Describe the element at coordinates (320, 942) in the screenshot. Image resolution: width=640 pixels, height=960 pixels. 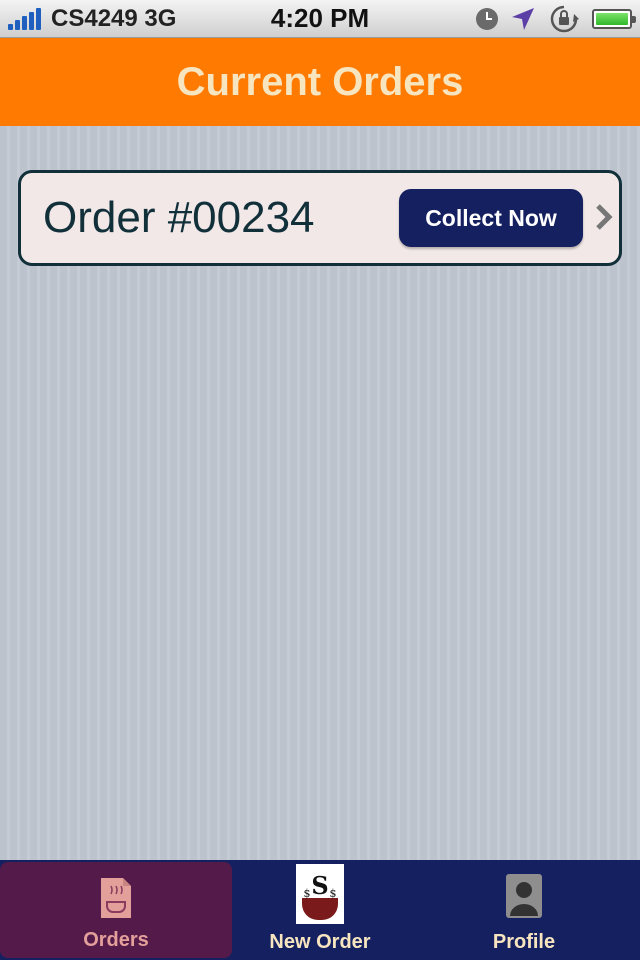
I see `tab-new-order-label: New Order` at that location.